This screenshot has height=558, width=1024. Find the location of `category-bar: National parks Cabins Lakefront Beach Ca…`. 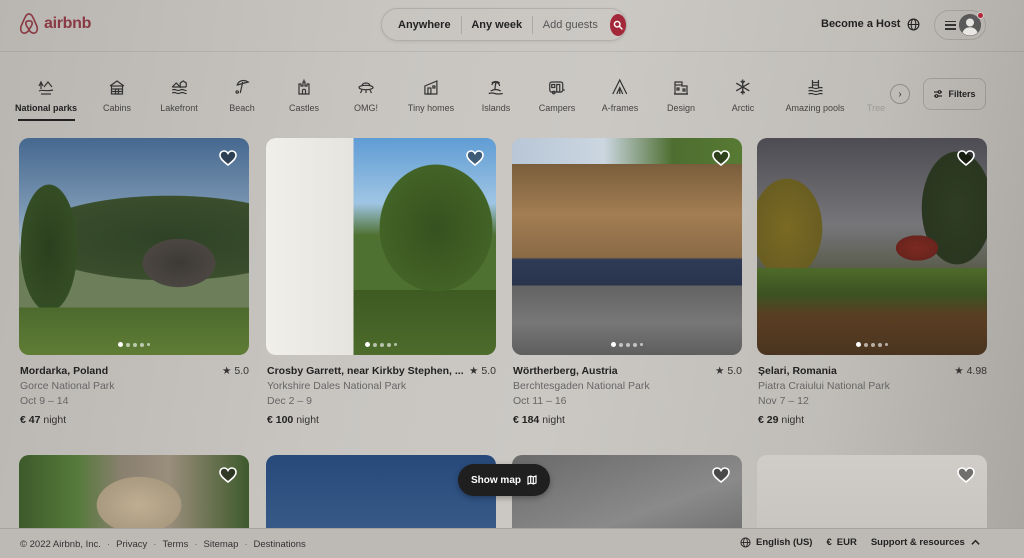

category-bar: National parks Cabins Lakefront Beach Ca… is located at coordinates (512, 97).